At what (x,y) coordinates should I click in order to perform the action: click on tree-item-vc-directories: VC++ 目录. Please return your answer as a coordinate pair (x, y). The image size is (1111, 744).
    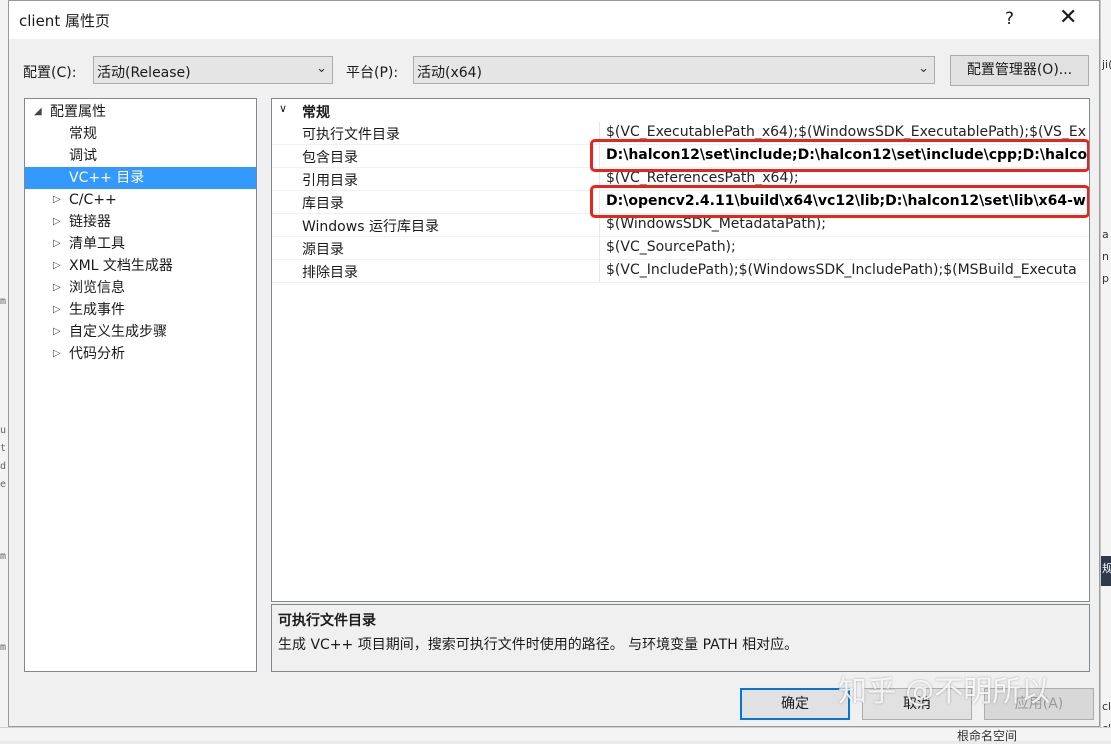
    Looking at the image, I should click on (140, 178).